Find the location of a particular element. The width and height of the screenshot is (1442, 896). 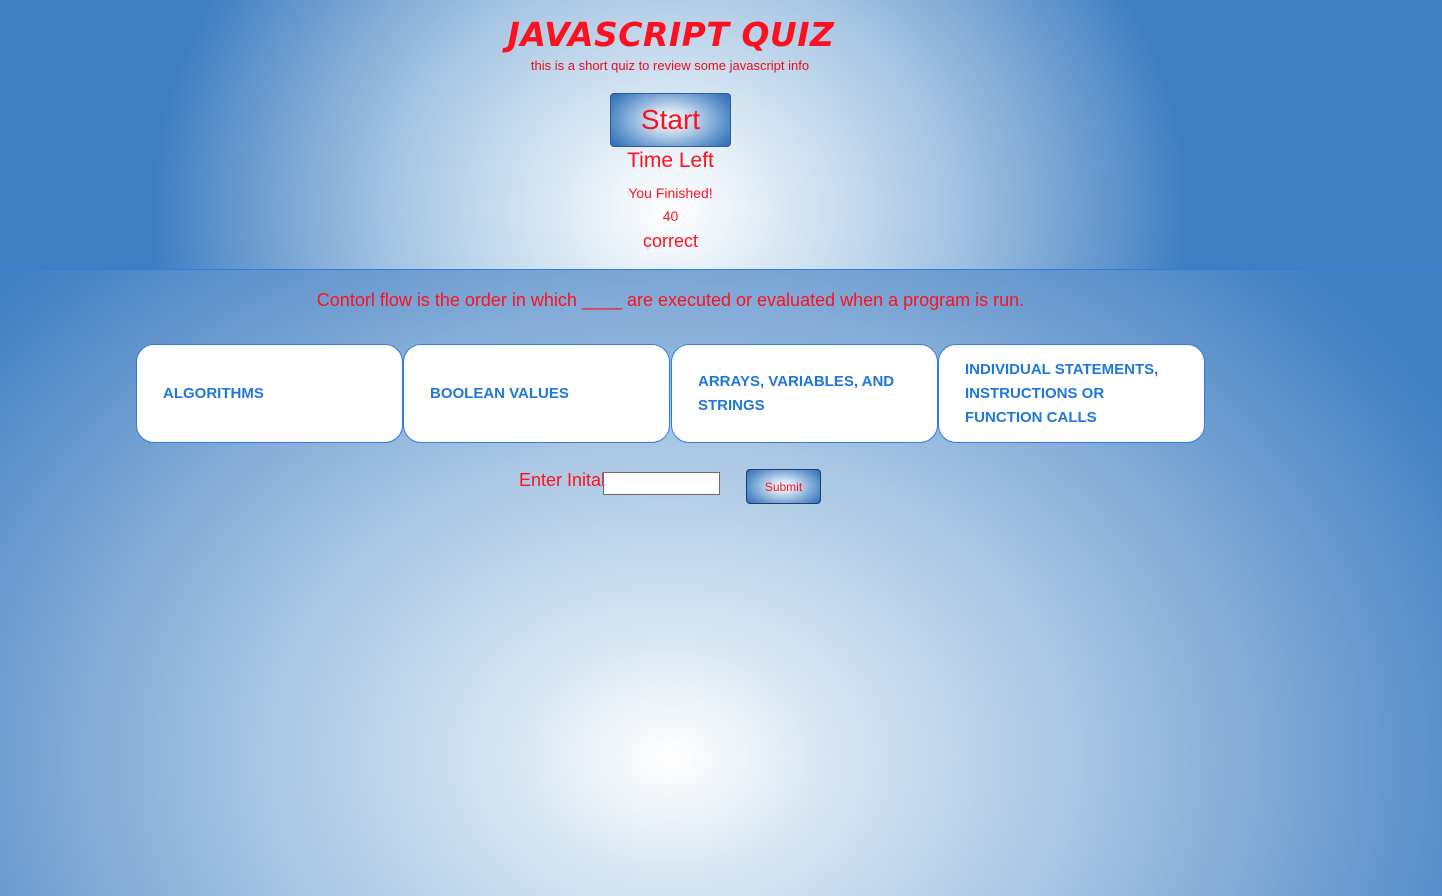

start-button: Start is located at coordinates (670, 120).